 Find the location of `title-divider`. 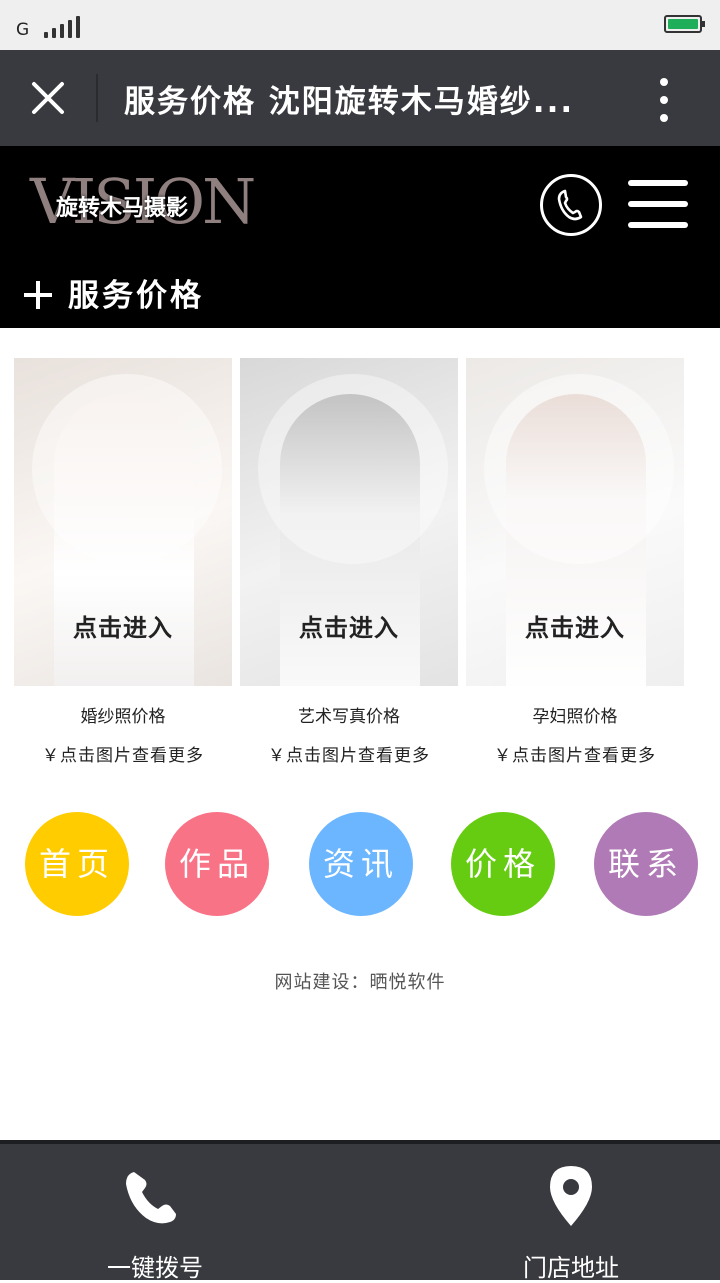

title-divider is located at coordinates (97, 98).